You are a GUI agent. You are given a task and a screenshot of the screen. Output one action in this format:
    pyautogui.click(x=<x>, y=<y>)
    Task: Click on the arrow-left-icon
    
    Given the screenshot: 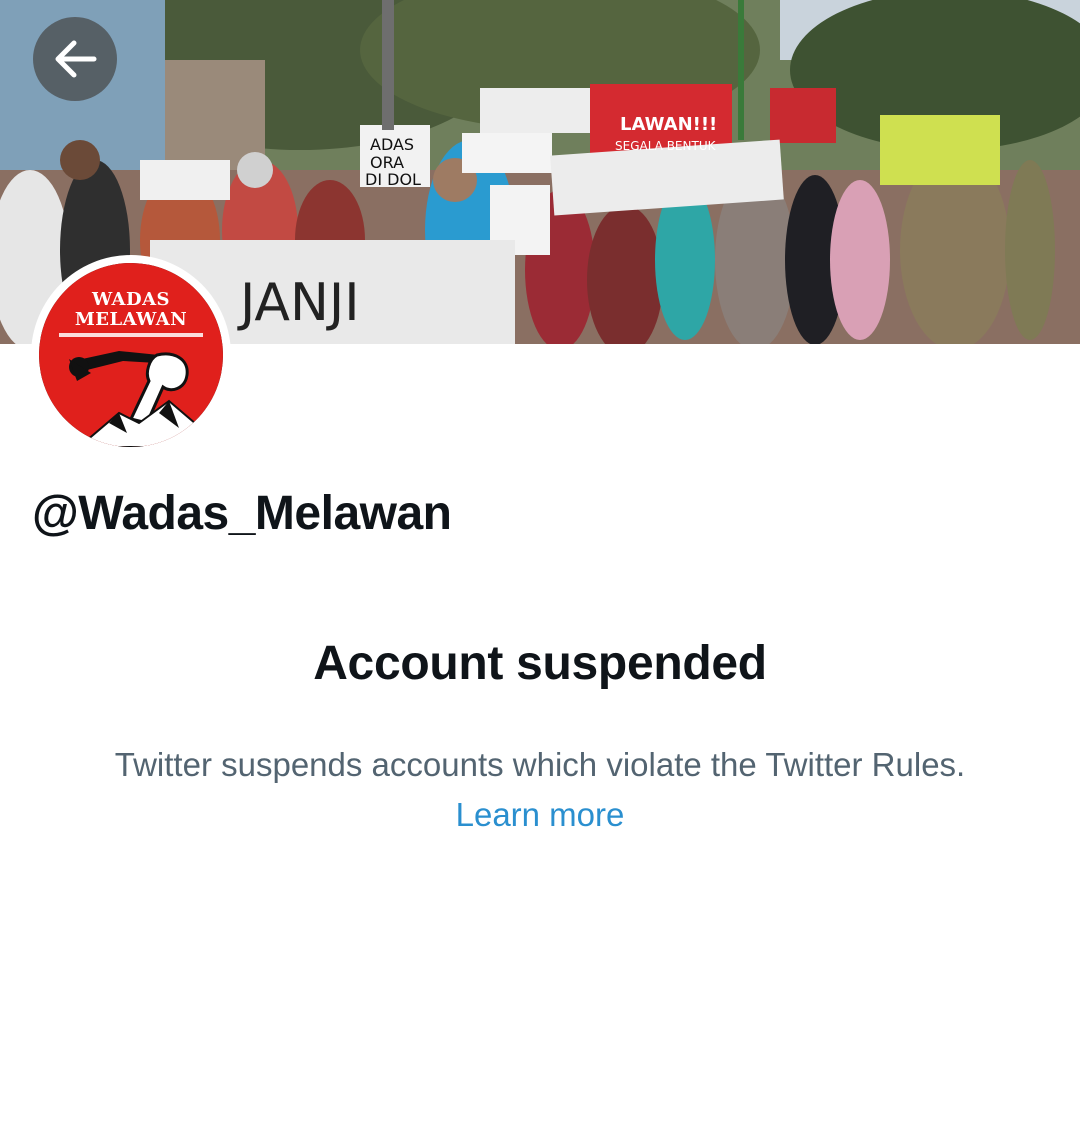 What is the action you would take?
    pyautogui.click(x=76, y=59)
    